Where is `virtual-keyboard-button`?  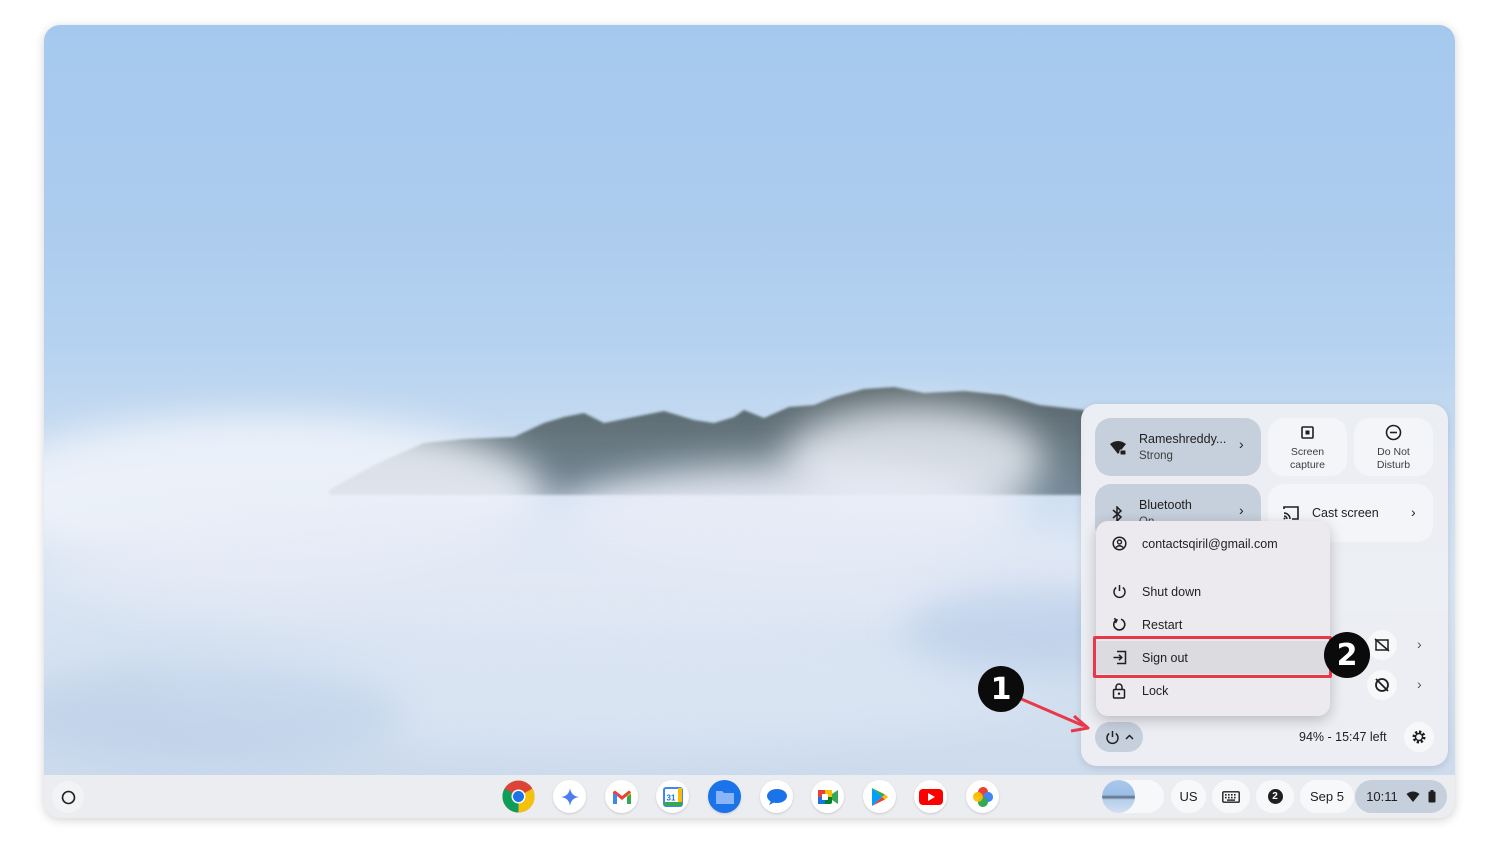 virtual-keyboard-button is located at coordinates (1231, 796).